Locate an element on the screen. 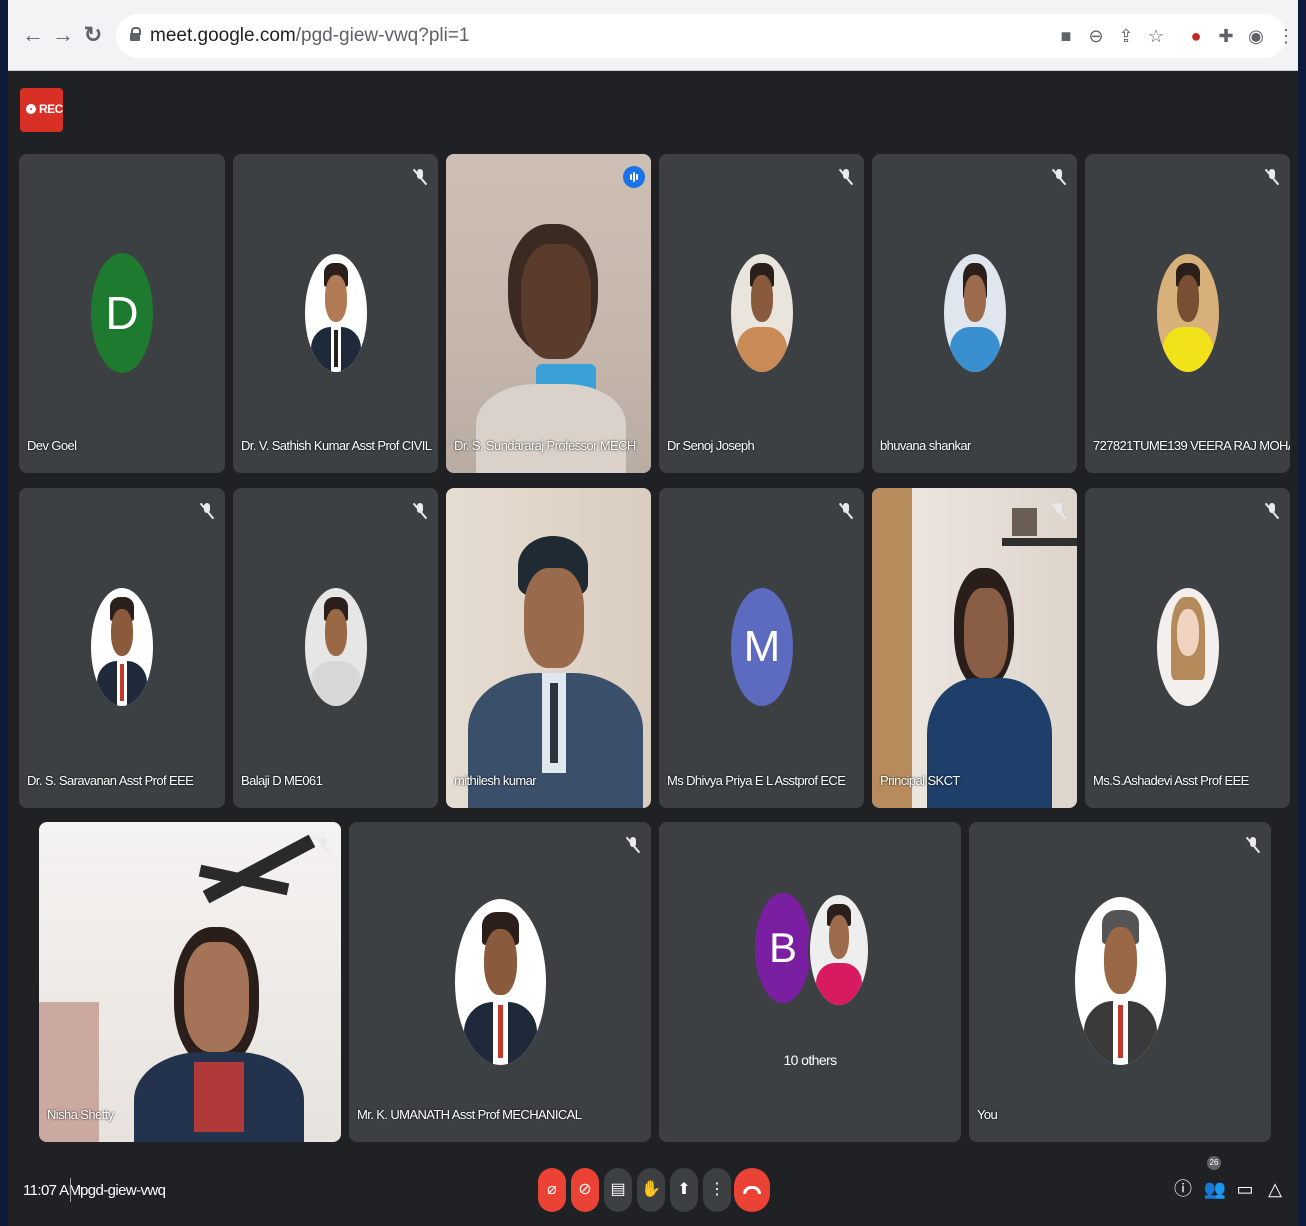 The height and width of the screenshot is (1226, 1306). participant-tile: Nisha Shetty is located at coordinates (190, 982).